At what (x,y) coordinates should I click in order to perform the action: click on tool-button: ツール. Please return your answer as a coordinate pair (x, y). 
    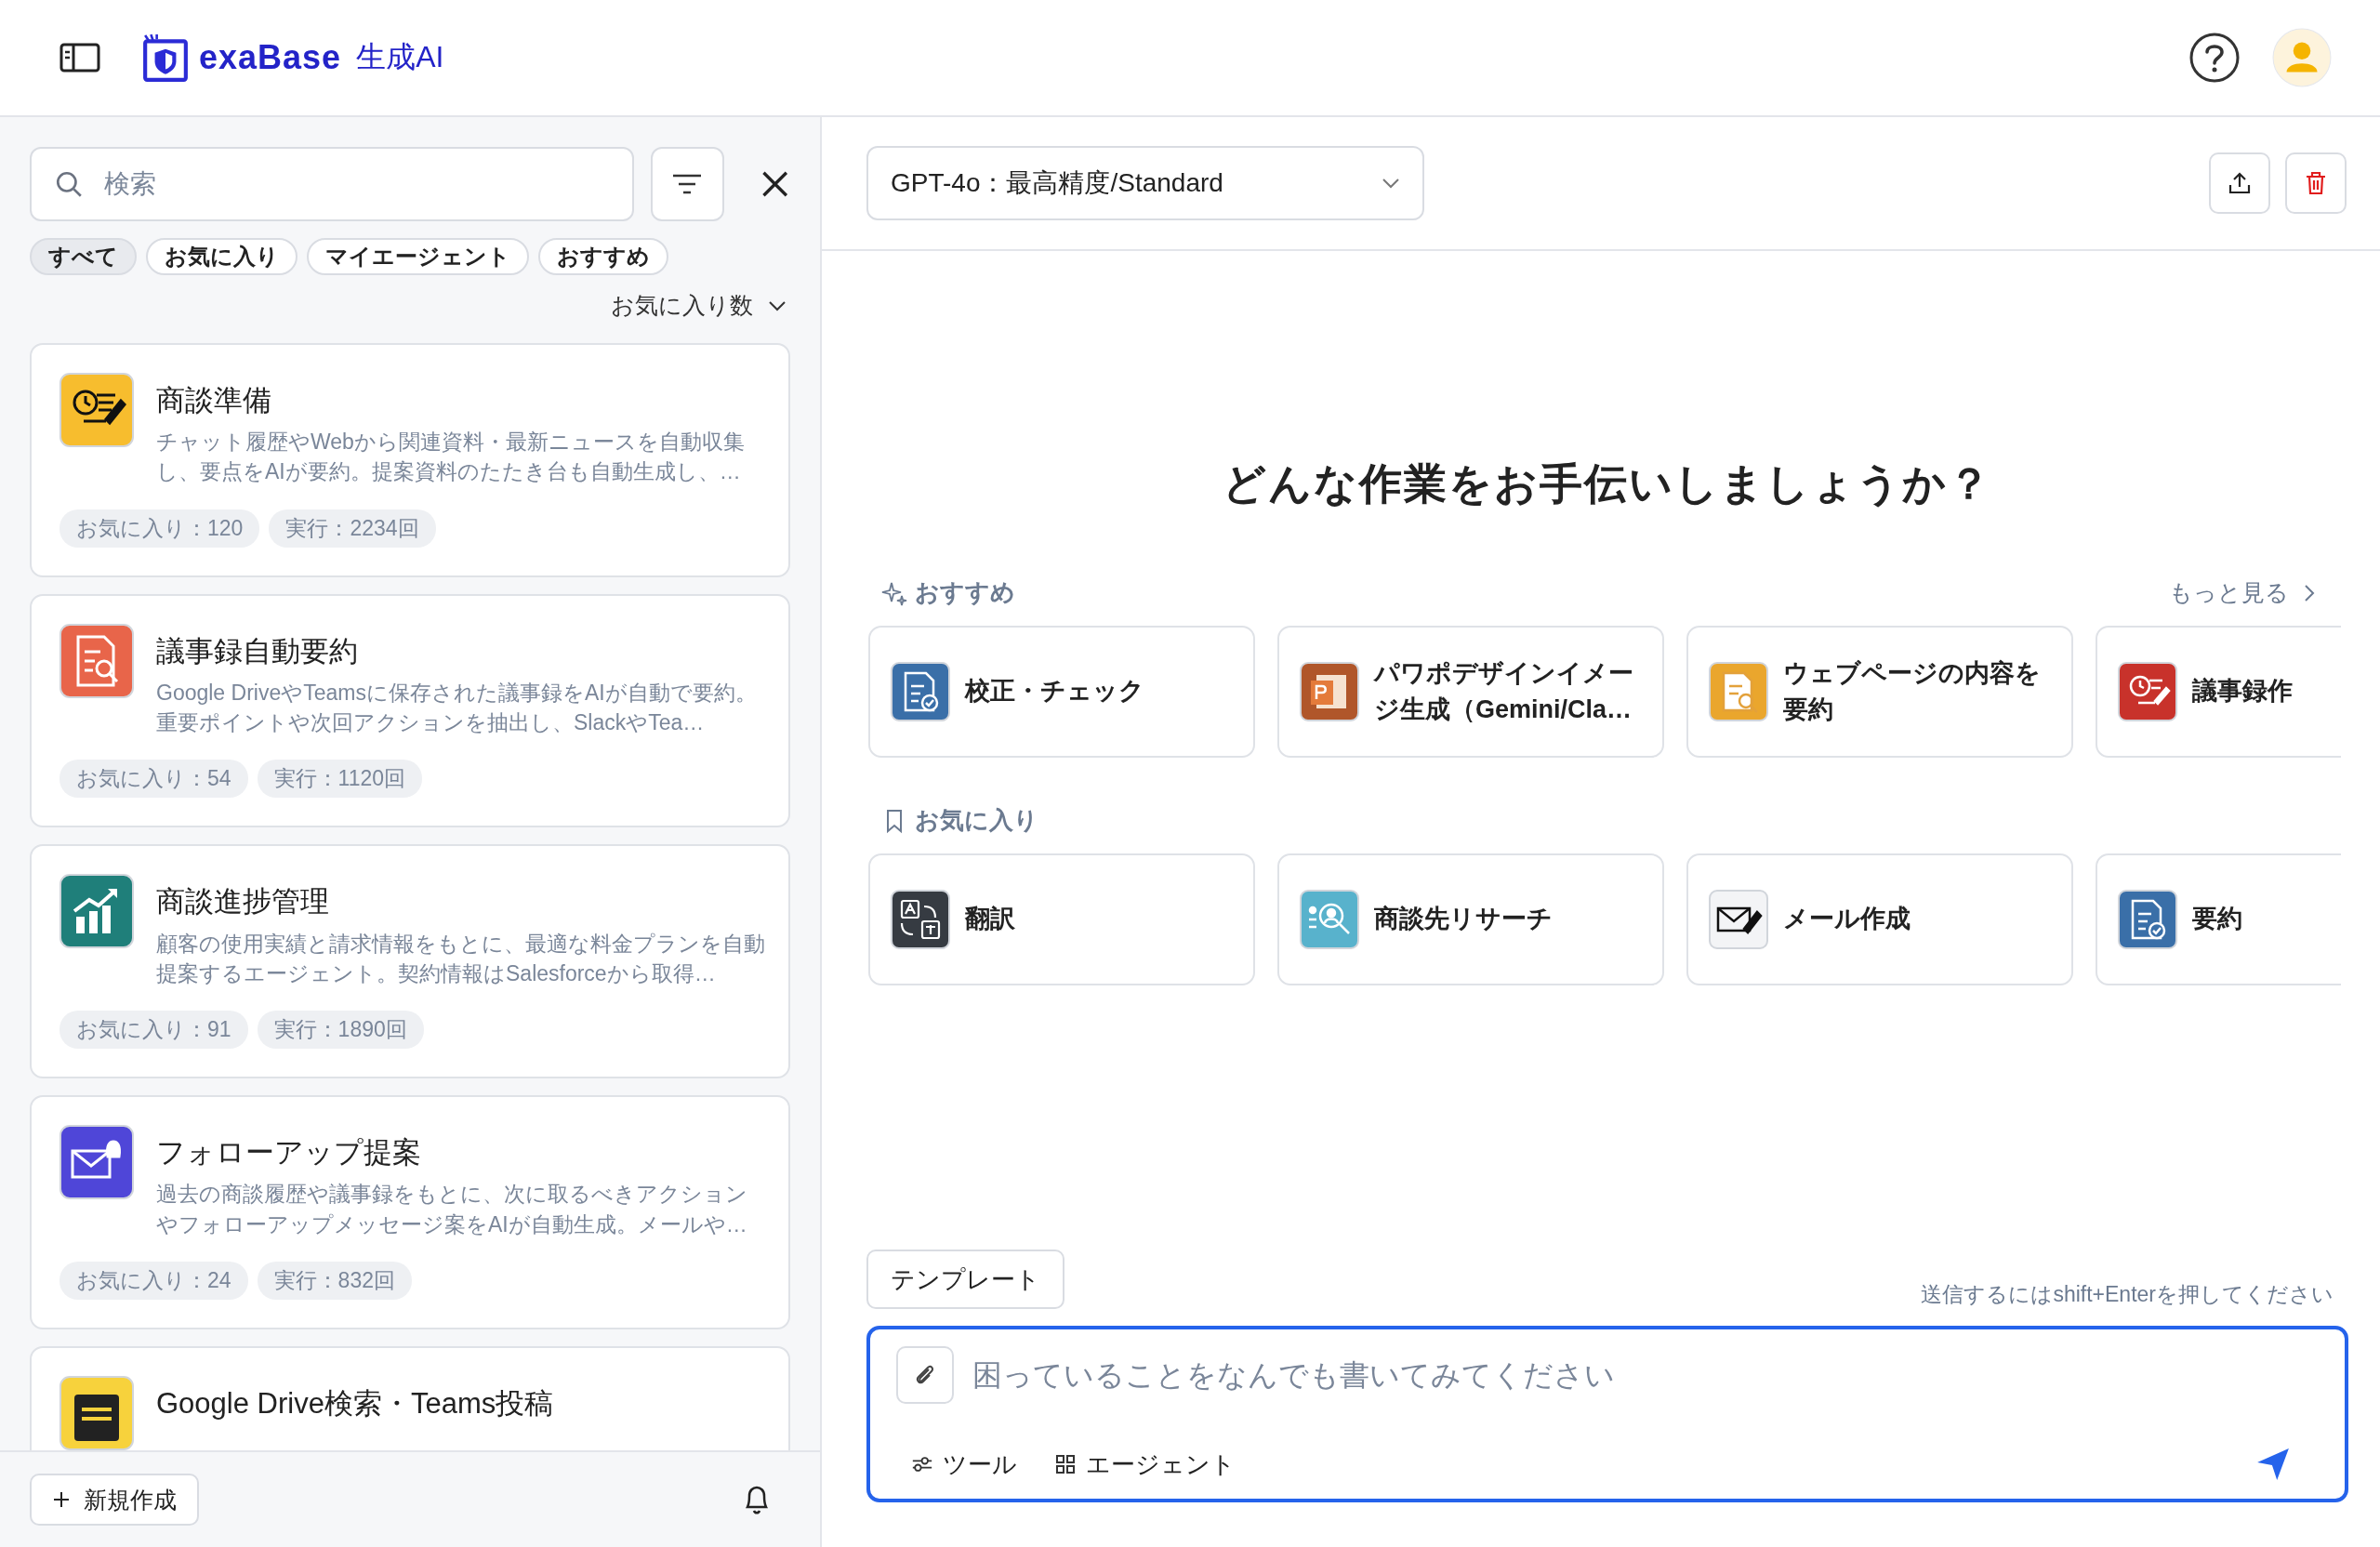
    Looking at the image, I should click on (964, 1464).